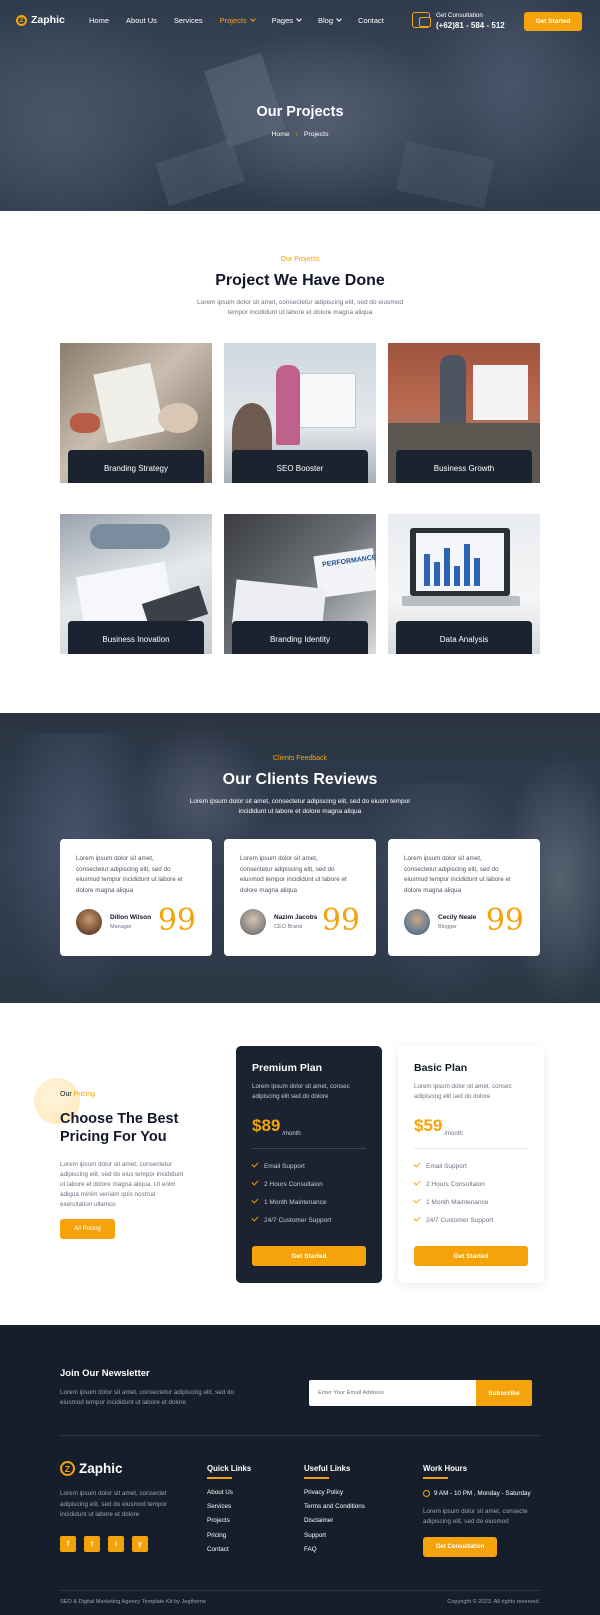  I want to click on reviewer-name: Cecily Neale, so click(457, 917).